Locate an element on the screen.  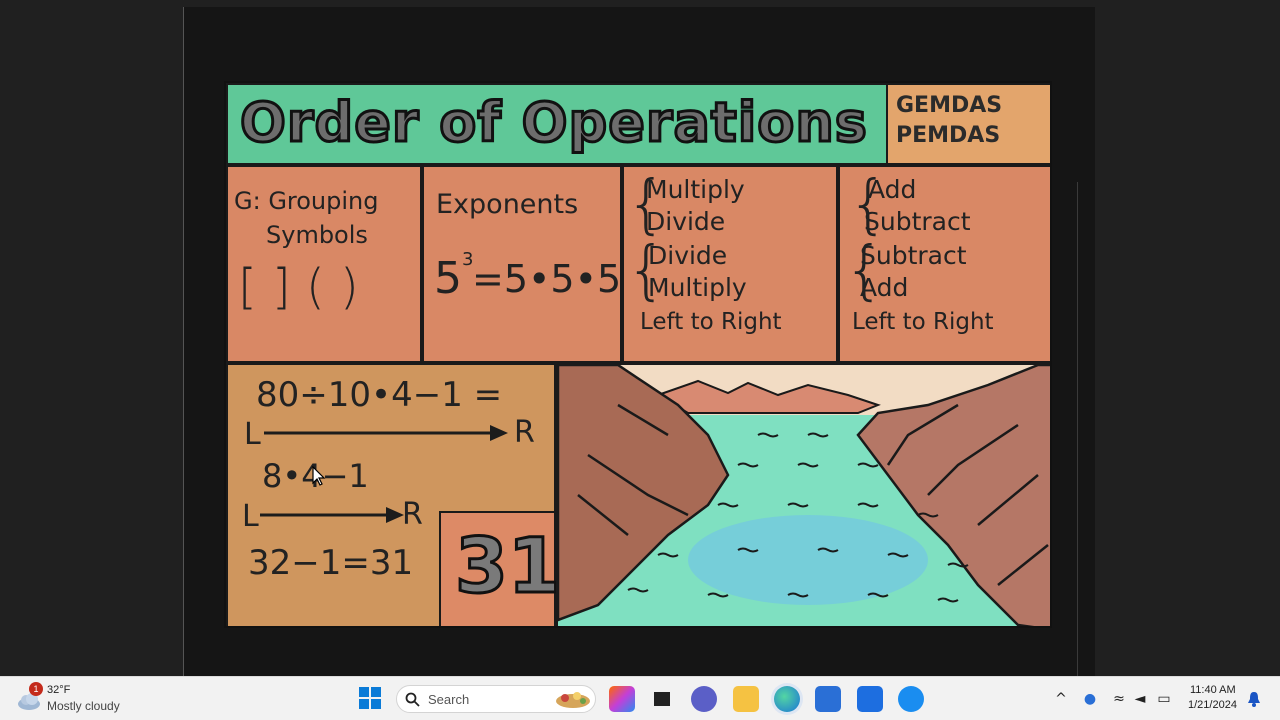
md-multiply-2: Multiply is located at coordinates (697, 287).